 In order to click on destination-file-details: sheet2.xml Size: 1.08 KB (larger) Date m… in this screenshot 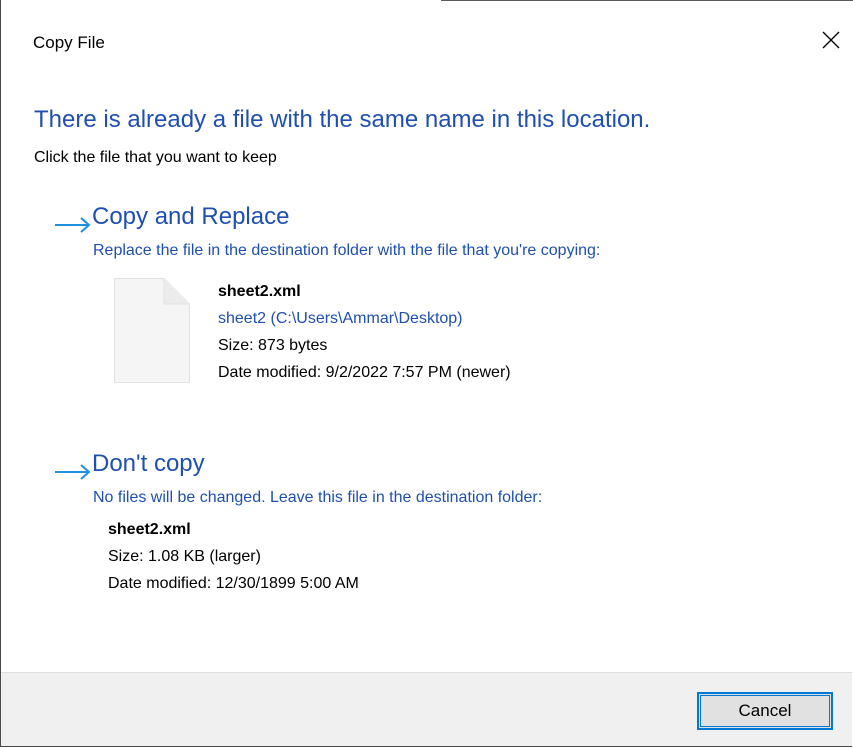, I will do `click(233, 556)`.